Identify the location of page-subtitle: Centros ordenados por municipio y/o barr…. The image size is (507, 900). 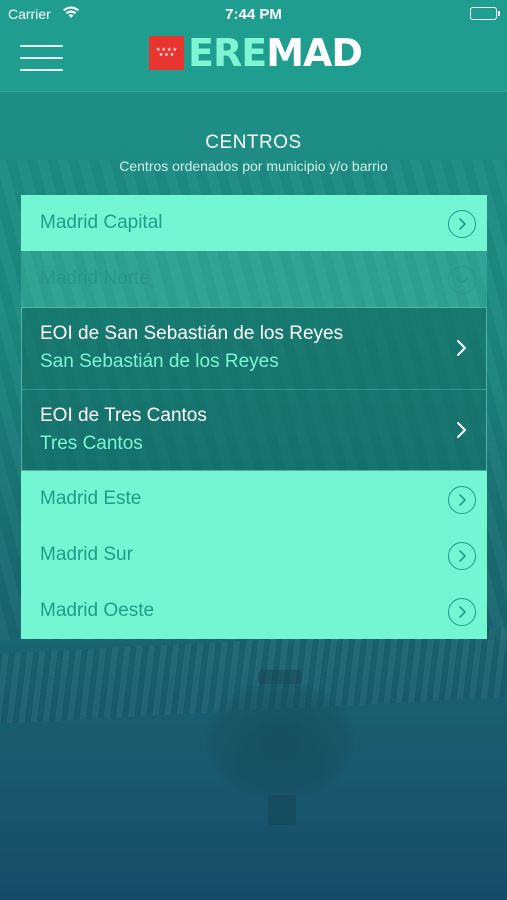
(253, 166).